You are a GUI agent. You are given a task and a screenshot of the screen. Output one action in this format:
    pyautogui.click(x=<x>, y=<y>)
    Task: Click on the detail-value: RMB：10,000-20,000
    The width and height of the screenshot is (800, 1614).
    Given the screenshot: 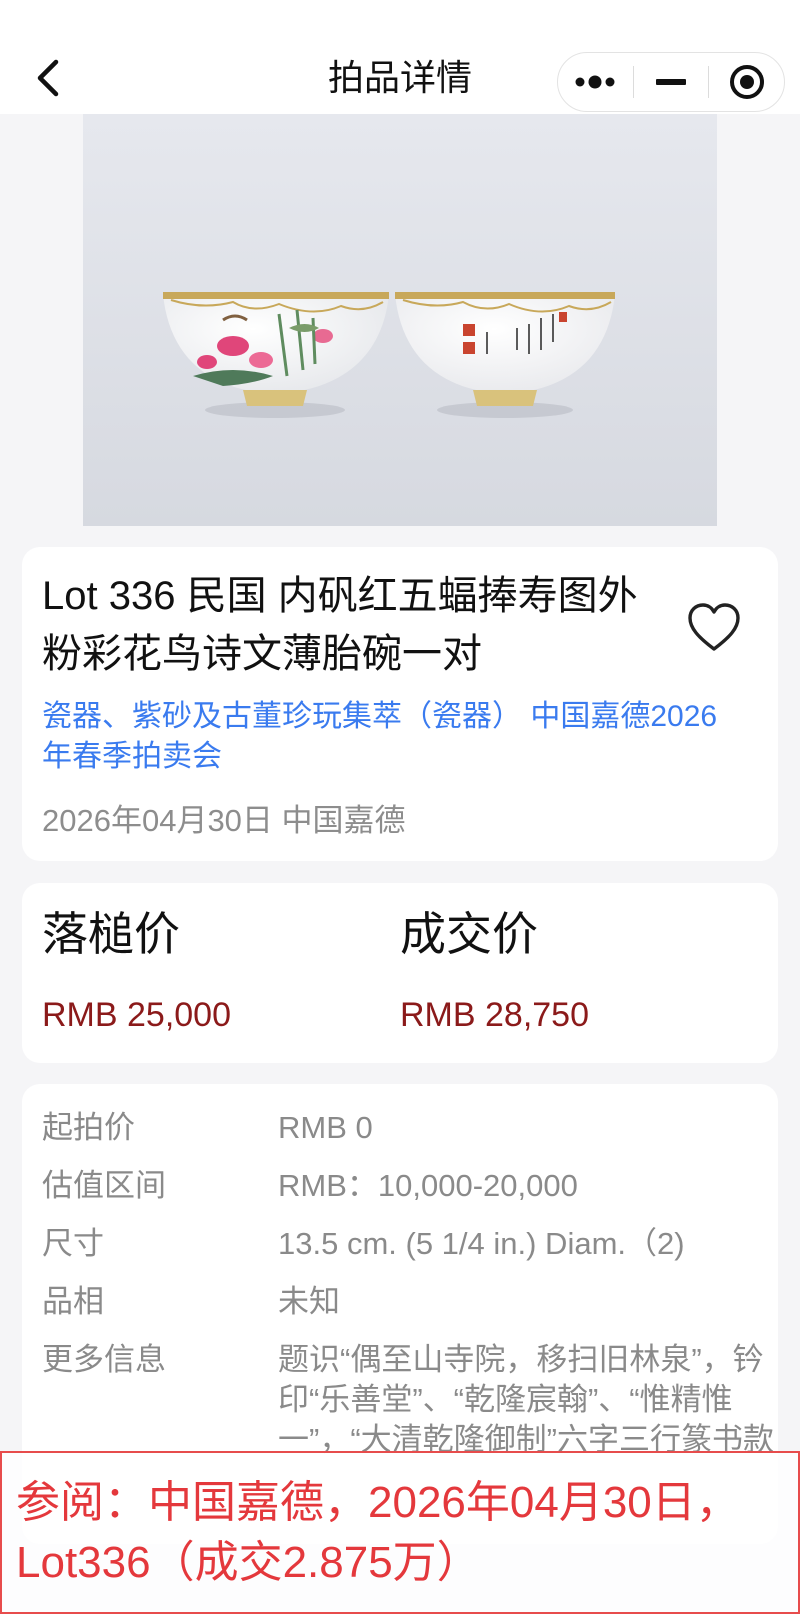 What is the action you would take?
    pyautogui.click(x=428, y=1185)
    